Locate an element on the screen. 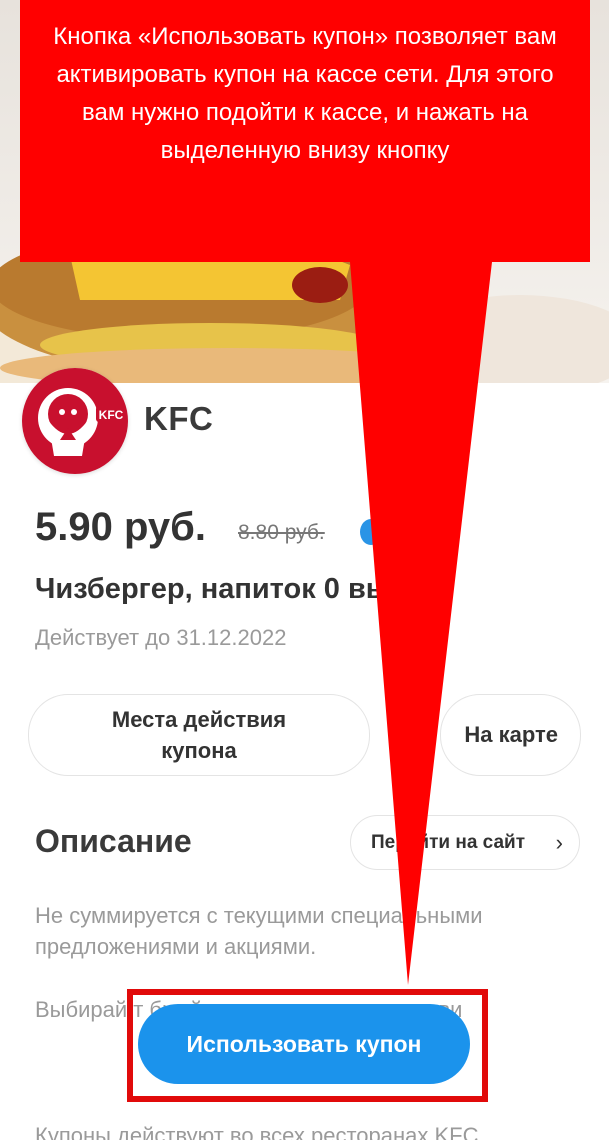 This screenshot has height=1140, width=609. valid-until: Действует до 31.12.2022 is located at coordinates (161, 637).